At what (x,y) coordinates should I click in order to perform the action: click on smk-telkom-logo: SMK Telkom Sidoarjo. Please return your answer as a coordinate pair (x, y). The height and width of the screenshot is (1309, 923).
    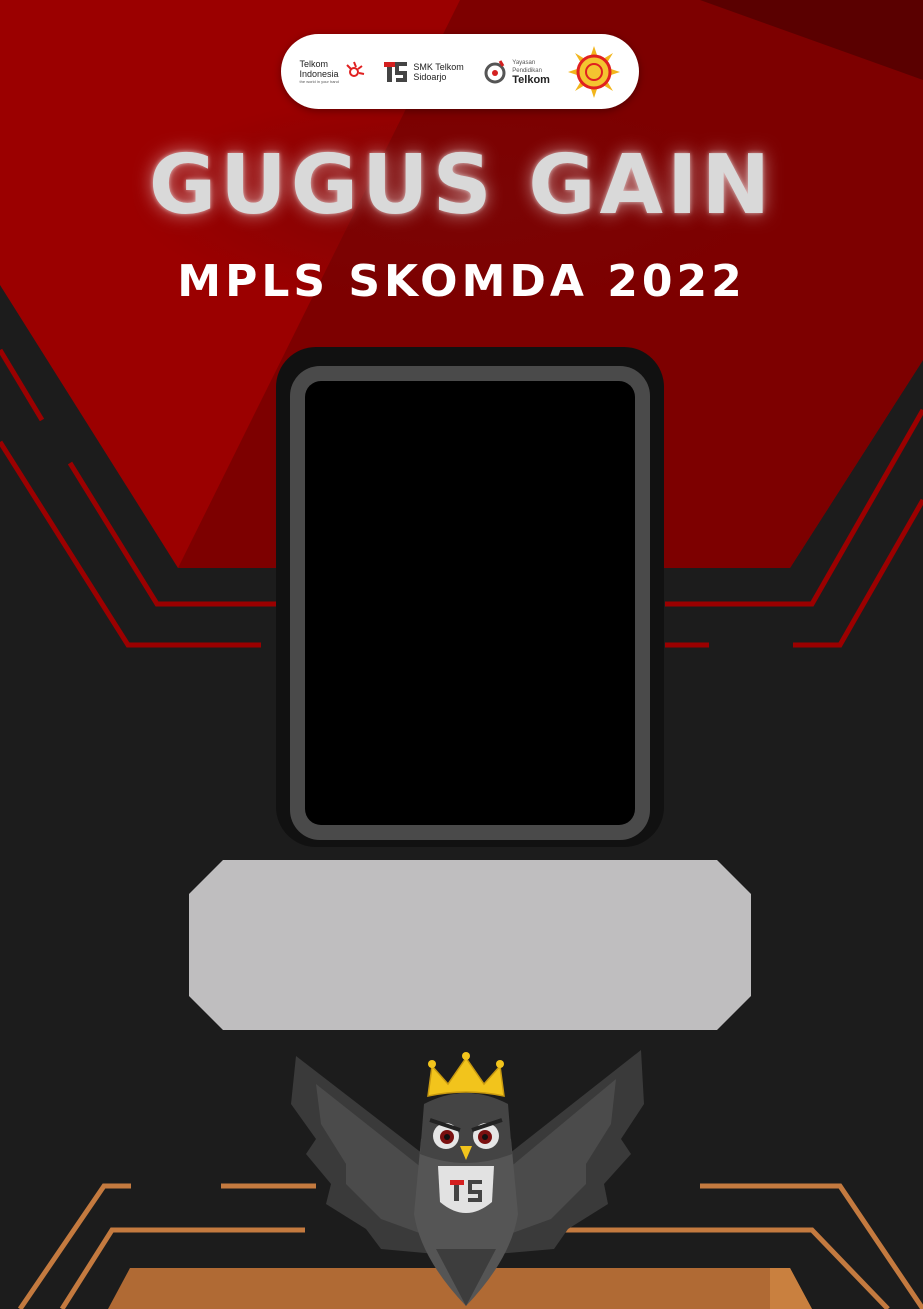
    Looking at the image, I should click on (423, 72).